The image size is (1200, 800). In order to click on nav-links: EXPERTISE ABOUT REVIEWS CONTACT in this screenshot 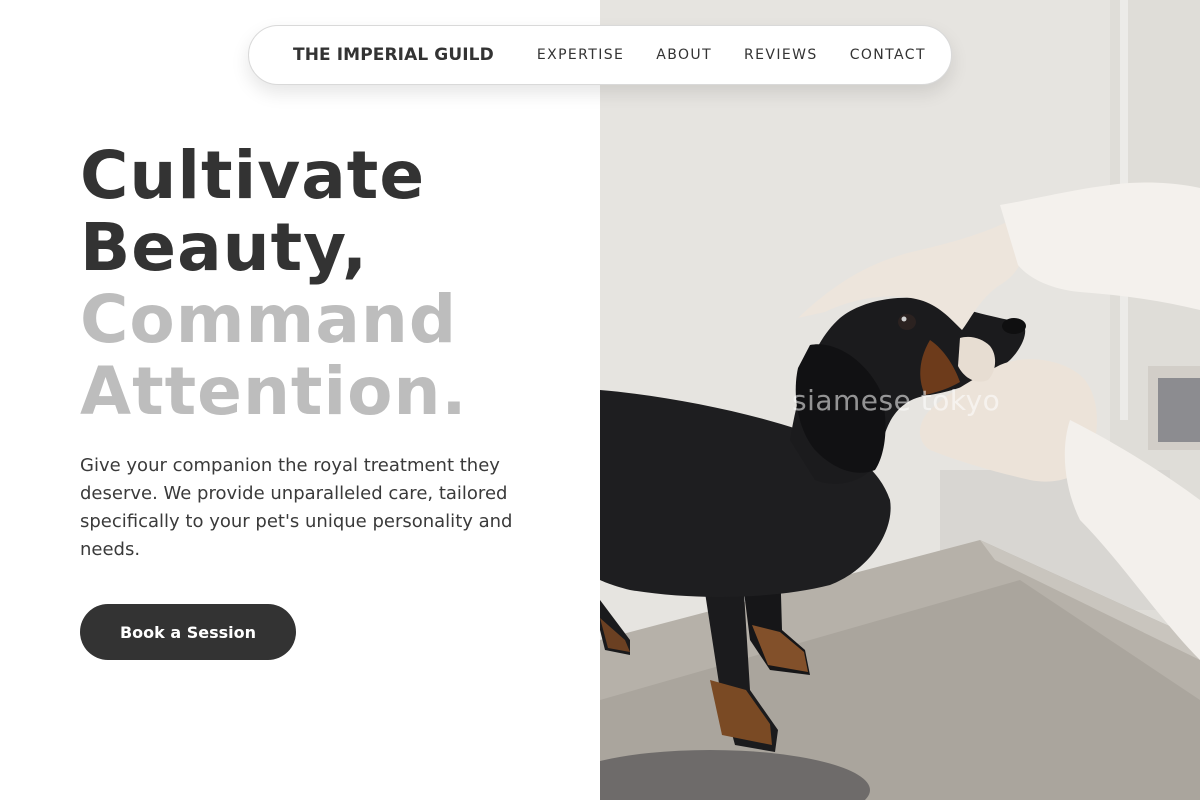, I will do `click(731, 55)`.